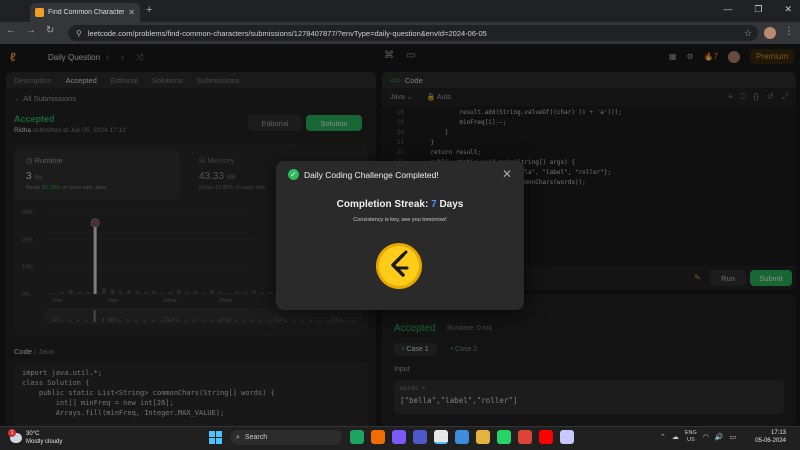 This screenshot has height=450, width=800. Describe the element at coordinates (256, 437) in the screenshot. I see `search-label: Search` at that location.